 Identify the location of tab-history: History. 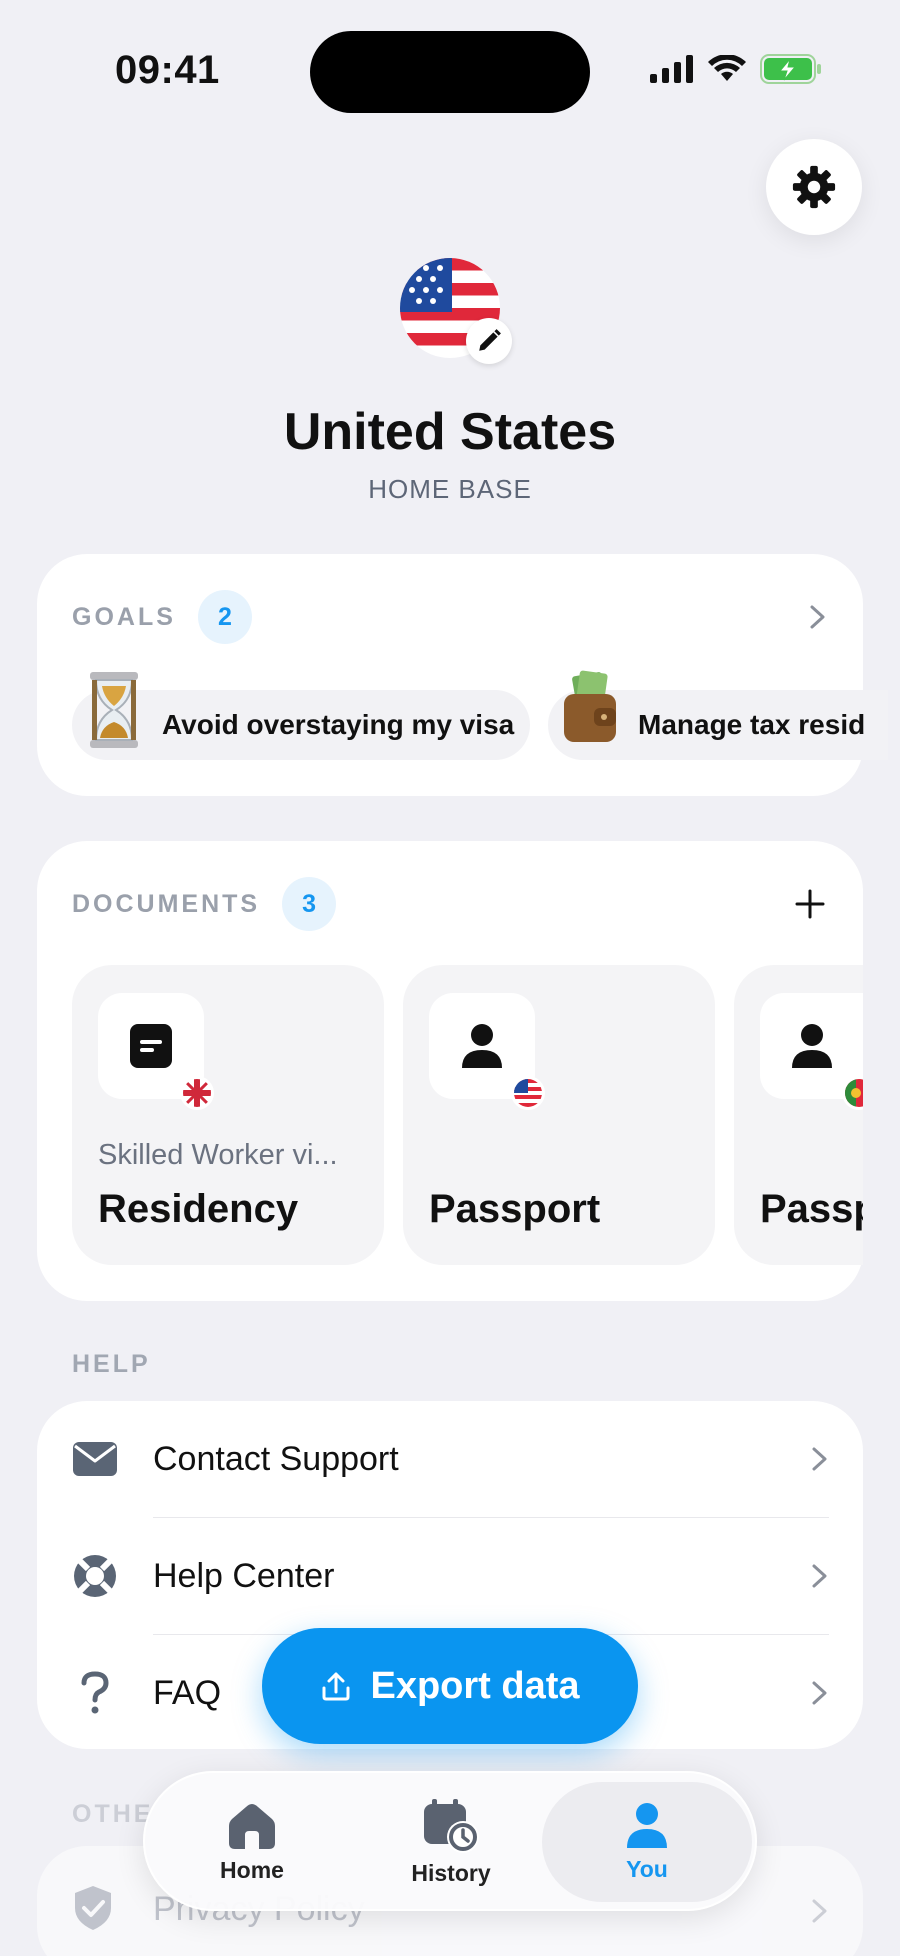
(451, 1842).